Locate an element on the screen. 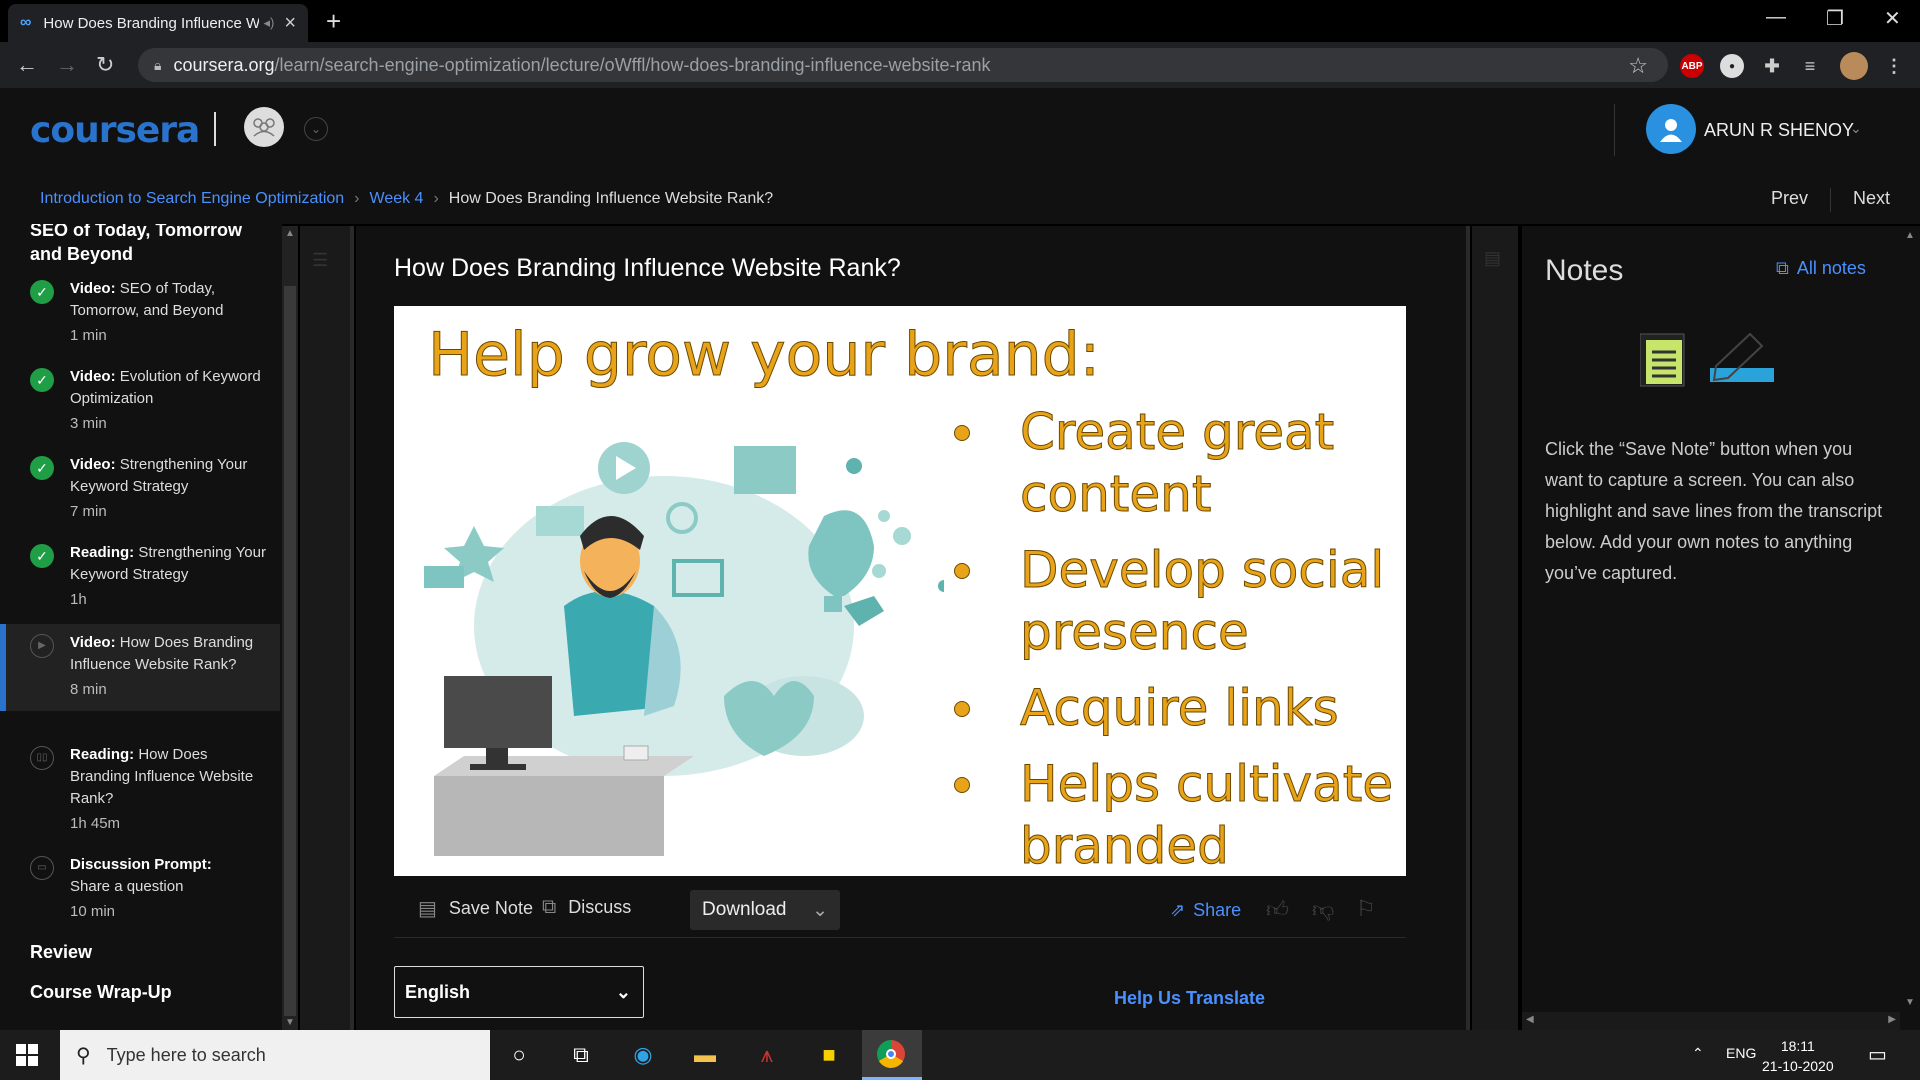 The width and height of the screenshot is (1920, 1080). file-explorer-icon: ▬ is located at coordinates (705, 1055).